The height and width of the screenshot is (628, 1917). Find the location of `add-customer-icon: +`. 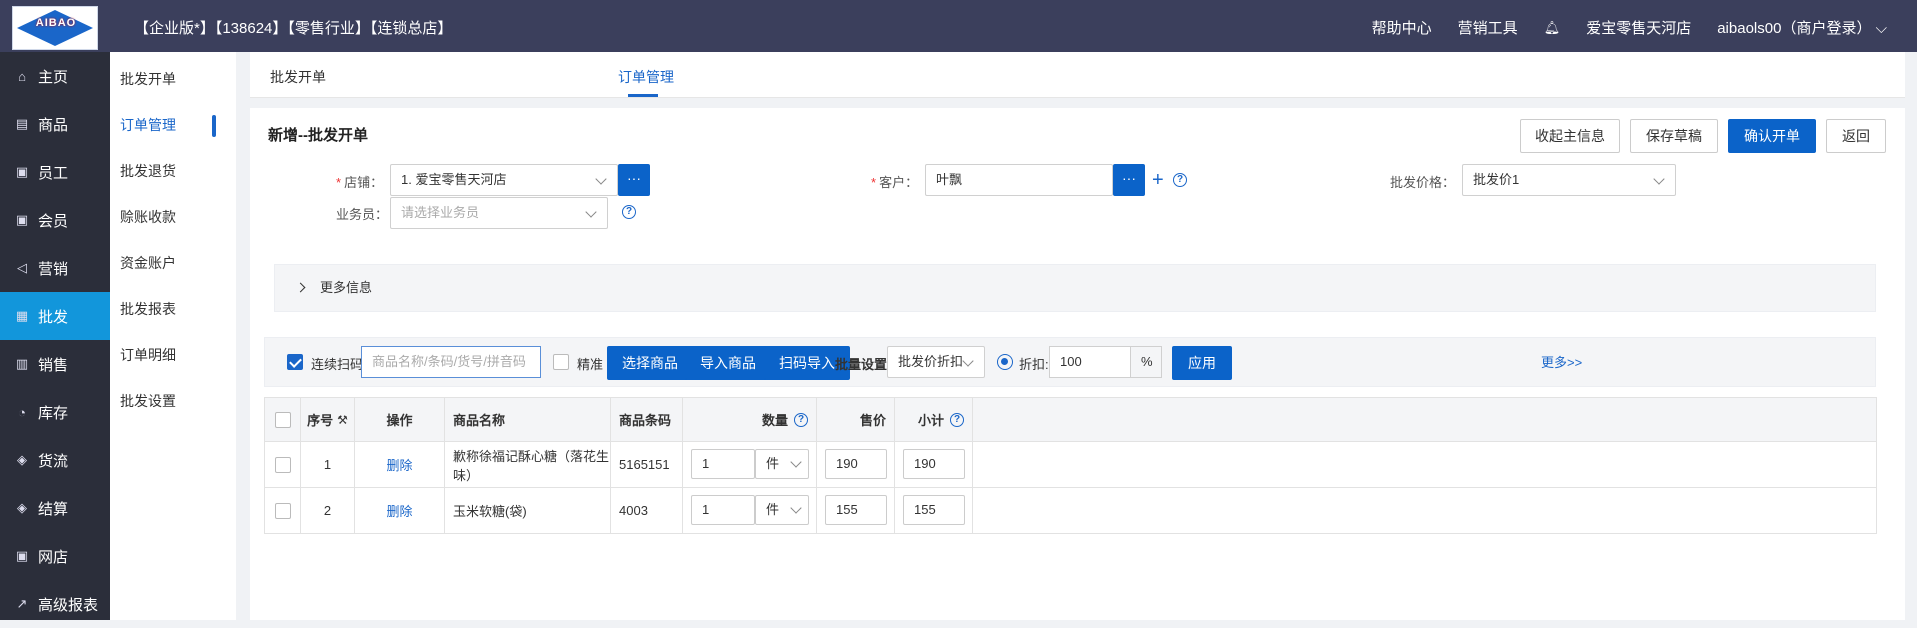

add-customer-icon: + is located at coordinates (1158, 180).